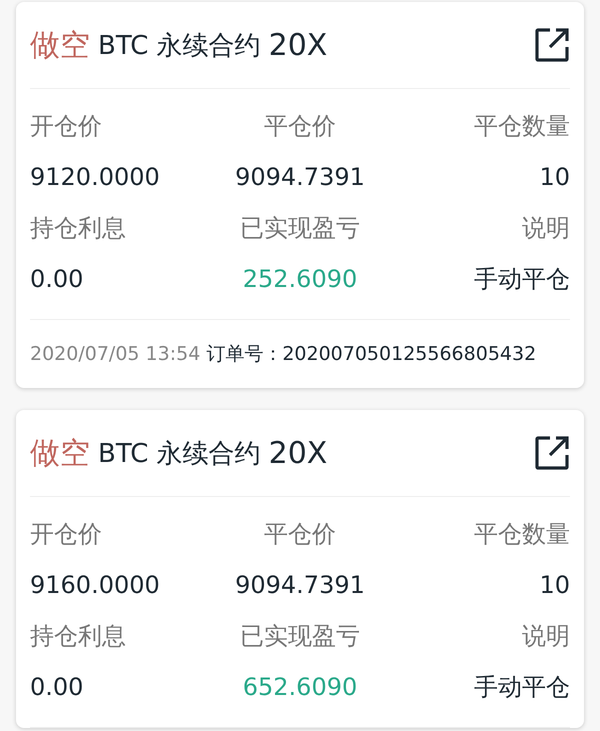  I want to click on field-value: 652.6090, so click(300, 687).